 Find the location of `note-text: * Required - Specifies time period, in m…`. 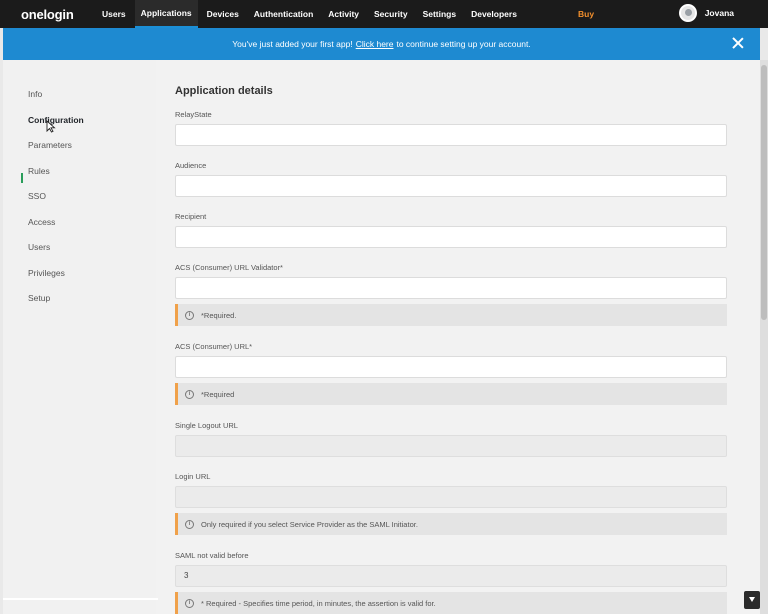

note-text: * Required - Specifies time period, in m… is located at coordinates (318, 603).